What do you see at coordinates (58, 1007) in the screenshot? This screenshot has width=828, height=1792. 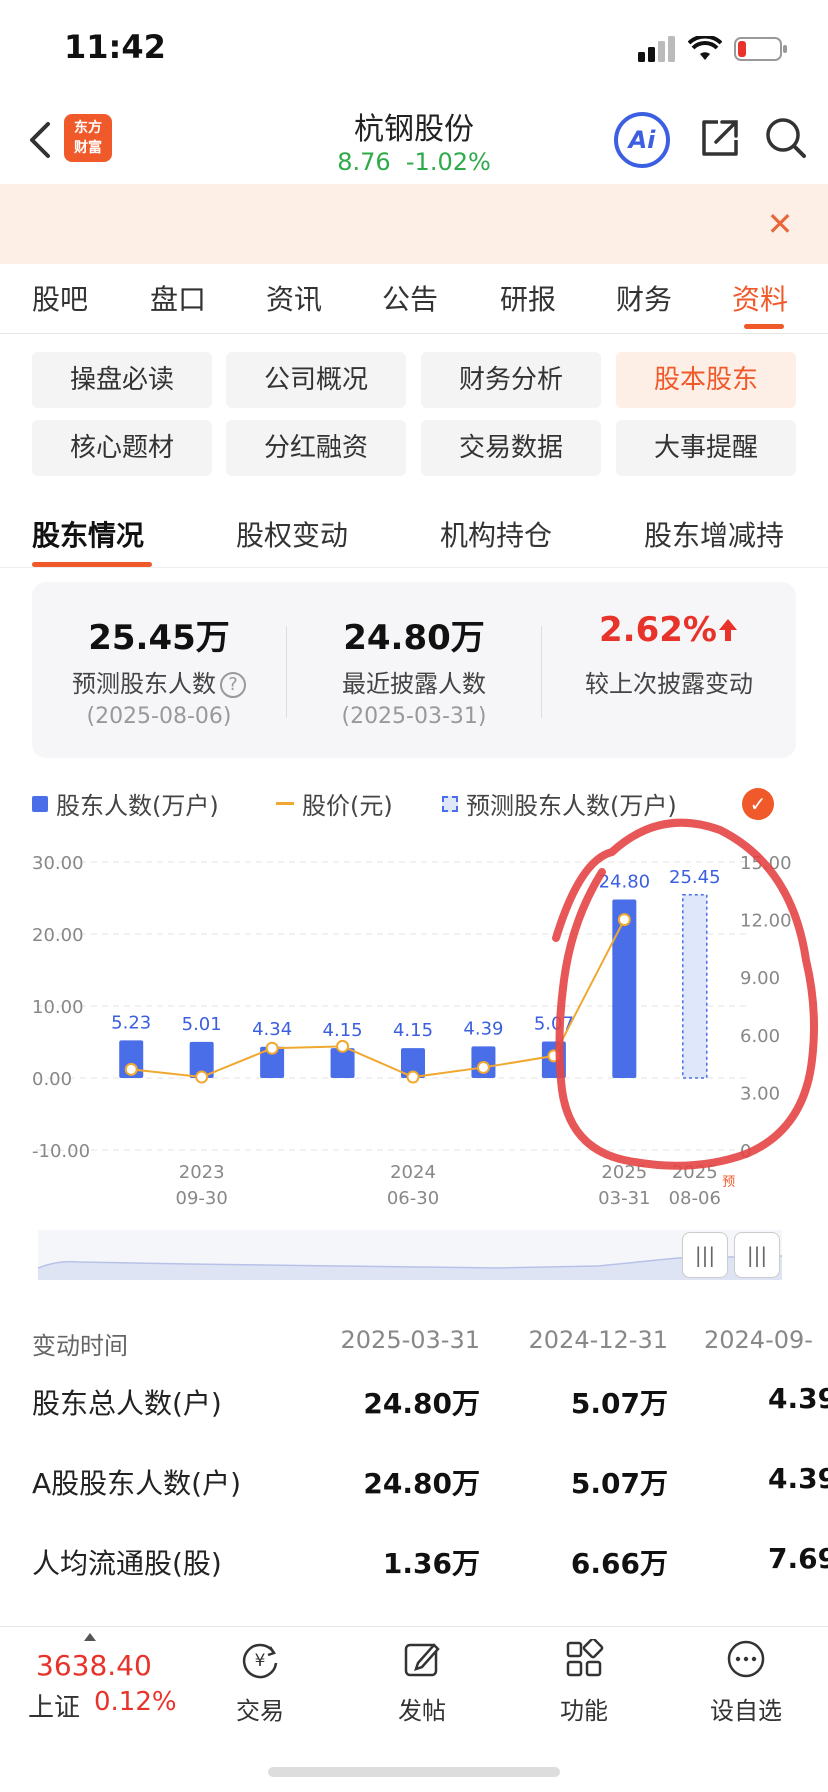 I see `left-axis-tick: 10.00` at bounding box center [58, 1007].